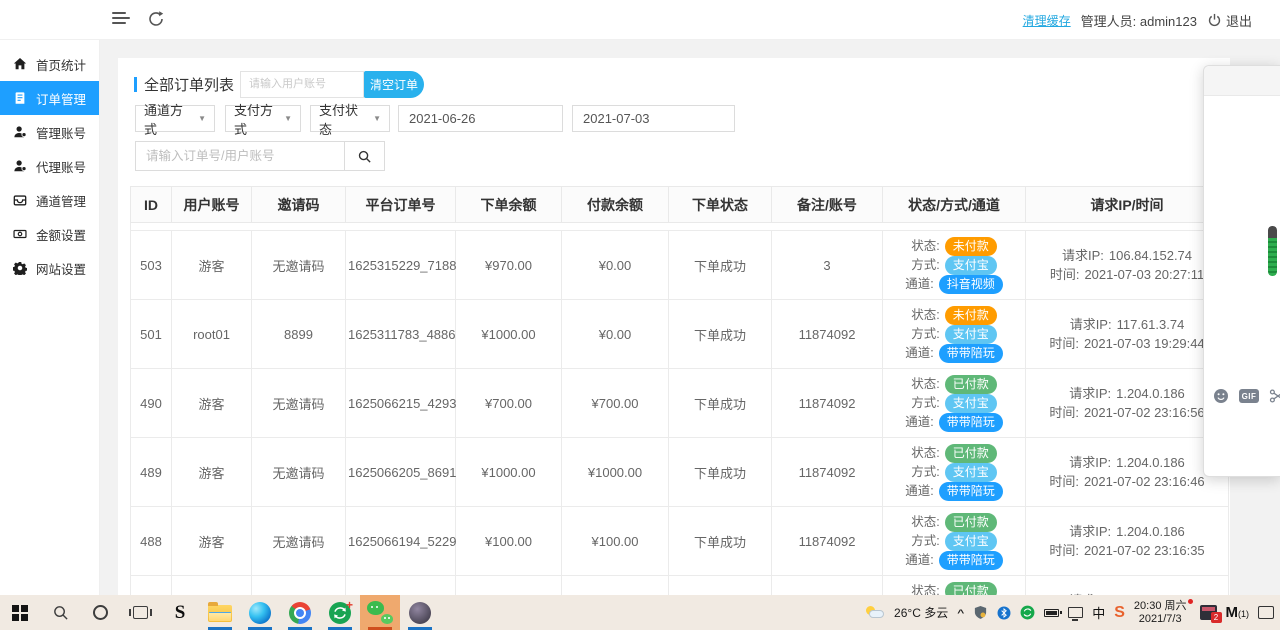 The image size is (1280, 630). What do you see at coordinates (302, 84) in the screenshot?
I see `account-input` at bounding box center [302, 84].